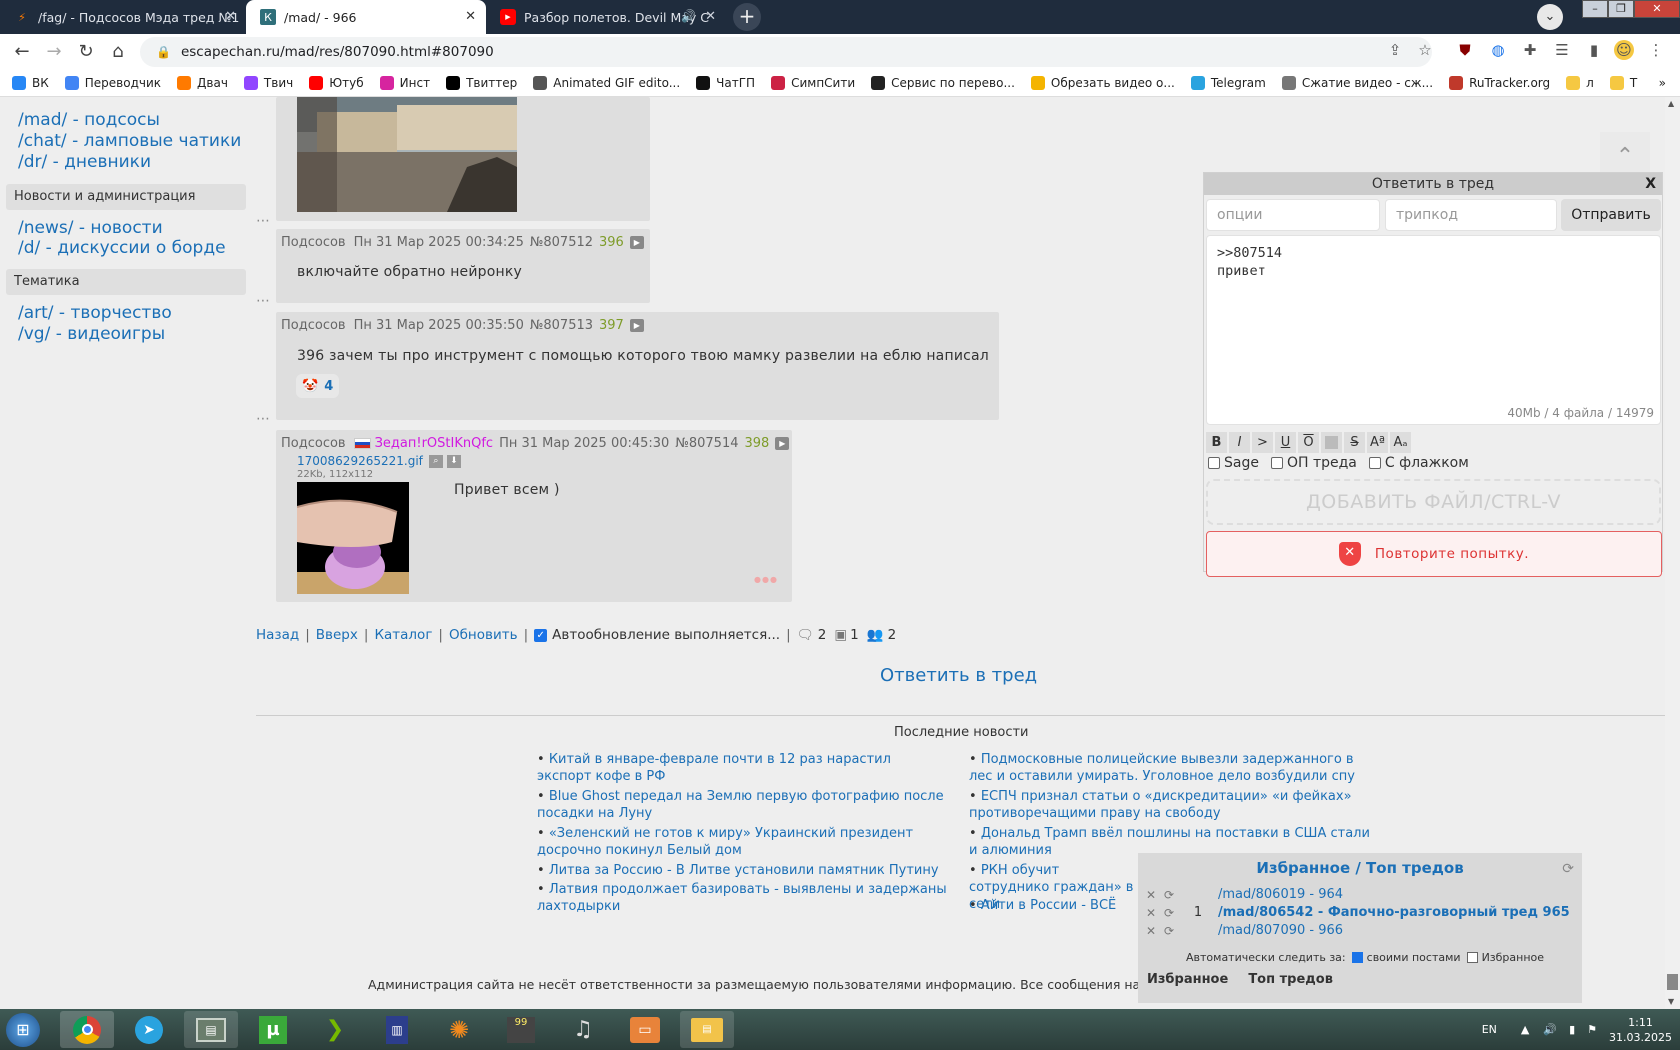 This screenshot has width=1680, height=1050. I want to click on reload-icon: ↻, so click(86, 52).